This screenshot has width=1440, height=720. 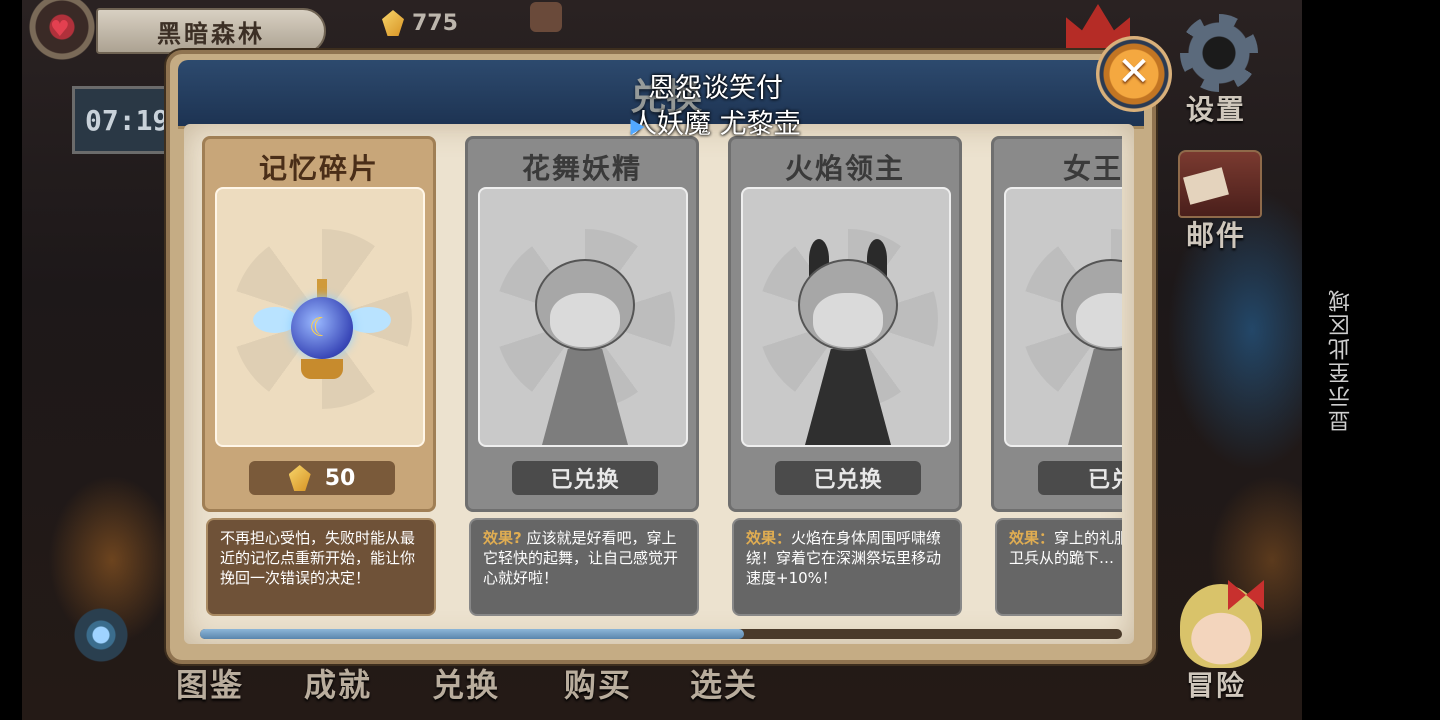 What do you see at coordinates (340, 478) in the screenshot?
I see `price-value: 50` at bounding box center [340, 478].